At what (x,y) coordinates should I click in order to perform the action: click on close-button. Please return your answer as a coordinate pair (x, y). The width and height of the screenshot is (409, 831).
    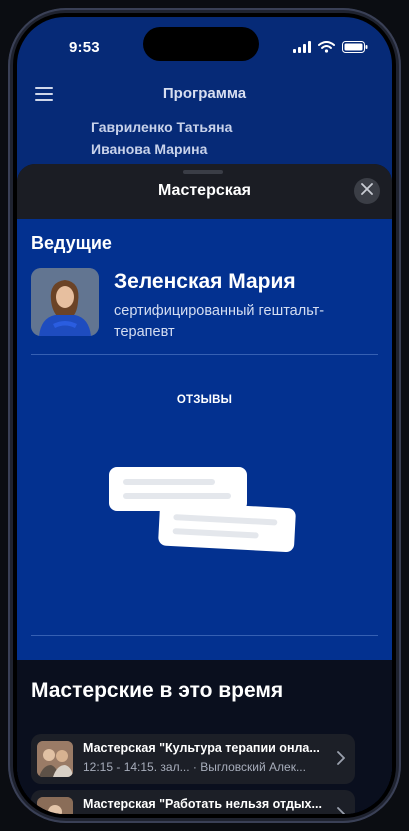
    Looking at the image, I should click on (367, 191).